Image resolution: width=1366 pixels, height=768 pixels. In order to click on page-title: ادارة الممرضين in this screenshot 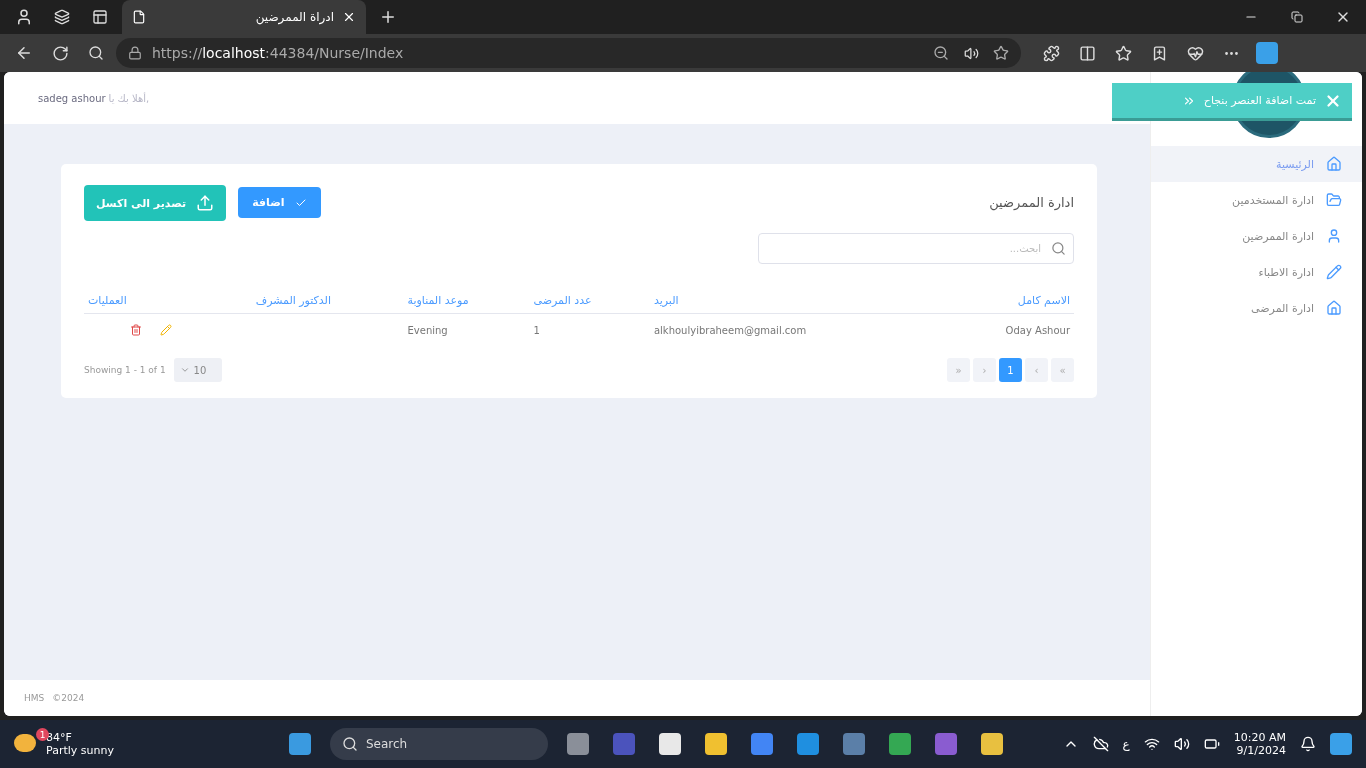, I will do `click(1031, 202)`.